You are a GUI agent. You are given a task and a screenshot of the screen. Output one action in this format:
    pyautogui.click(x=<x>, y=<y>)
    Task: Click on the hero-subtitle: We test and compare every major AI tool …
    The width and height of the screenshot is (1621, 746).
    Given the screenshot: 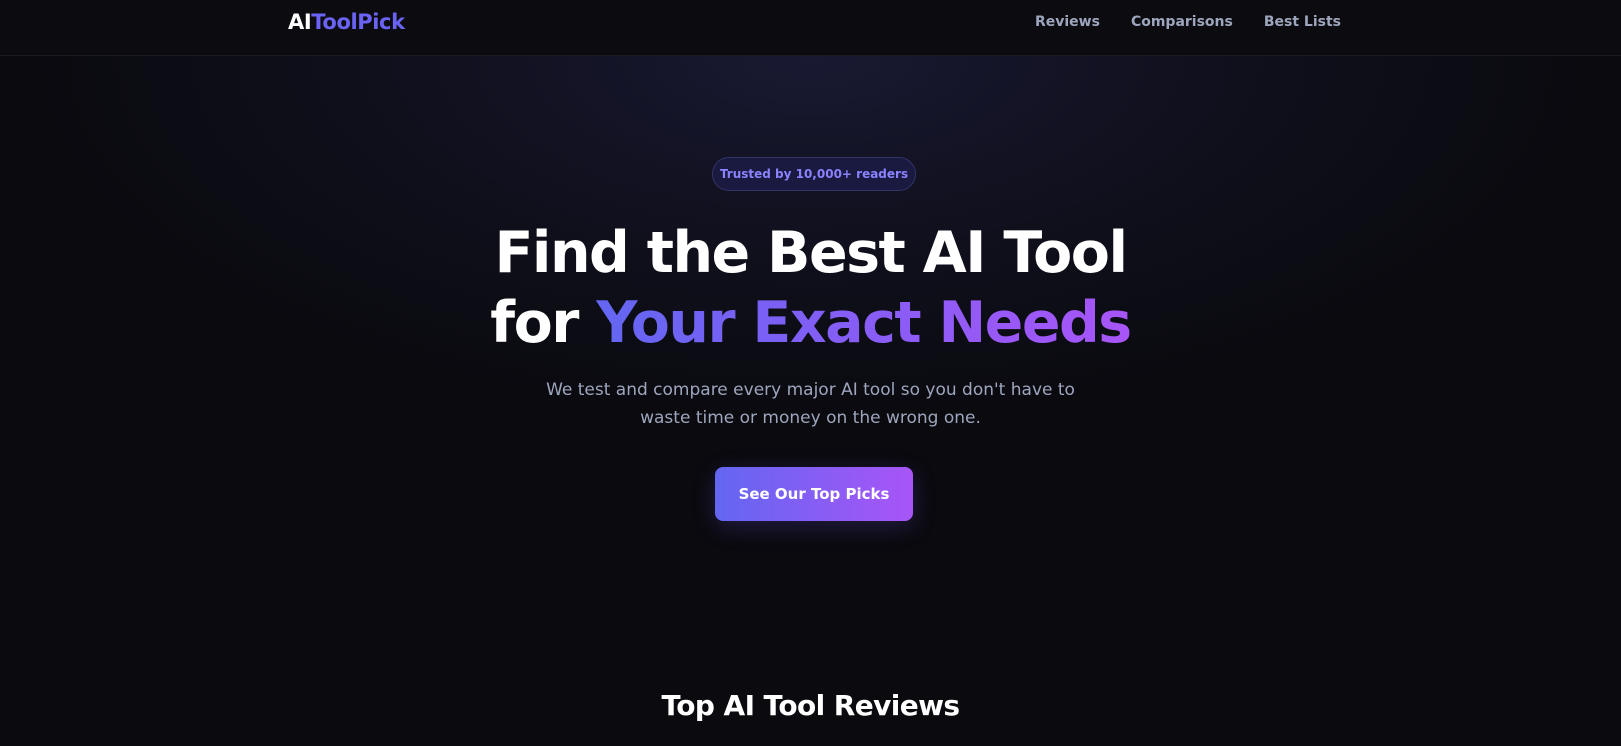 What is the action you would take?
    pyautogui.click(x=810, y=404)
    